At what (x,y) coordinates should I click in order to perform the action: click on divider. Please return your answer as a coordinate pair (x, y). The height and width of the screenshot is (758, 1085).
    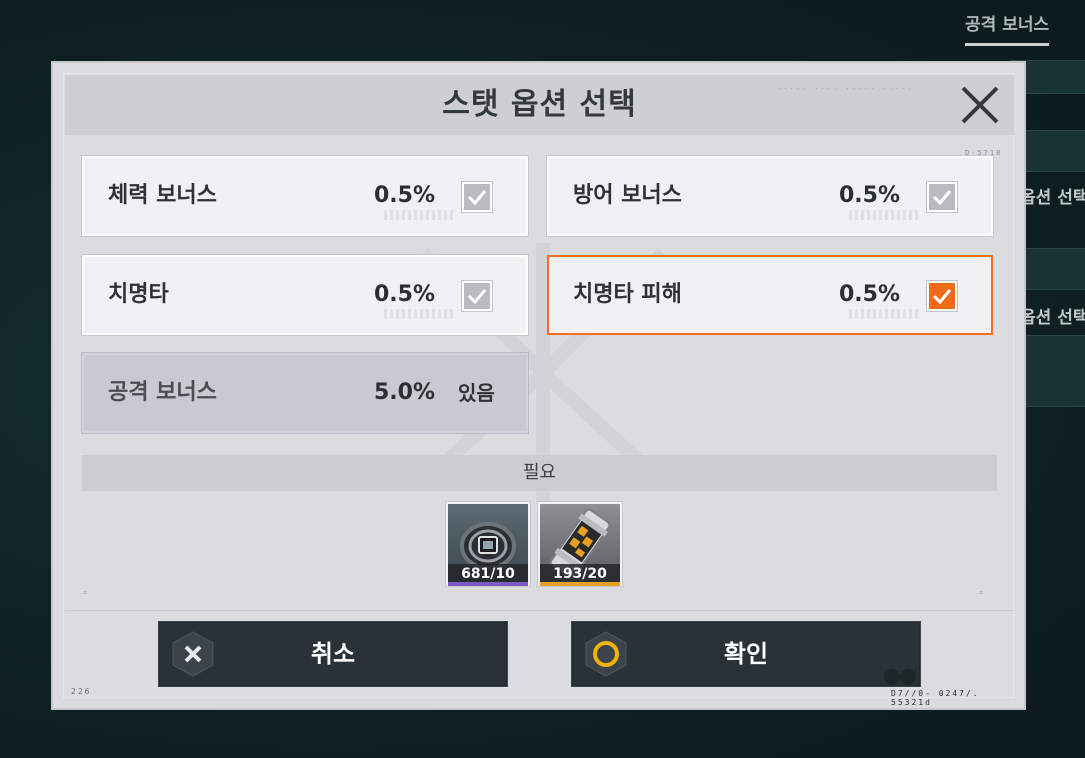
    Looking at the image, I should click on (539, 610).